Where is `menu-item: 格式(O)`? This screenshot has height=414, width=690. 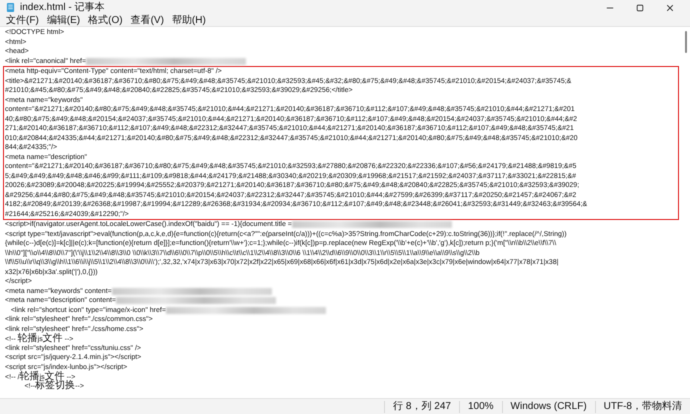 menu-item: 格式(O) is located at coordinates (105, 20).